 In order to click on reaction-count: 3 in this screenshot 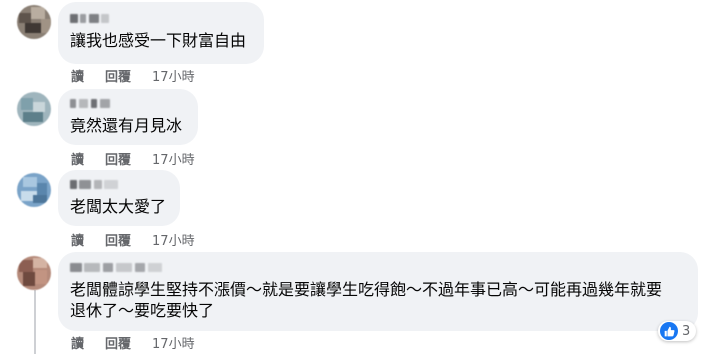, I will do `click(677, 331)`.